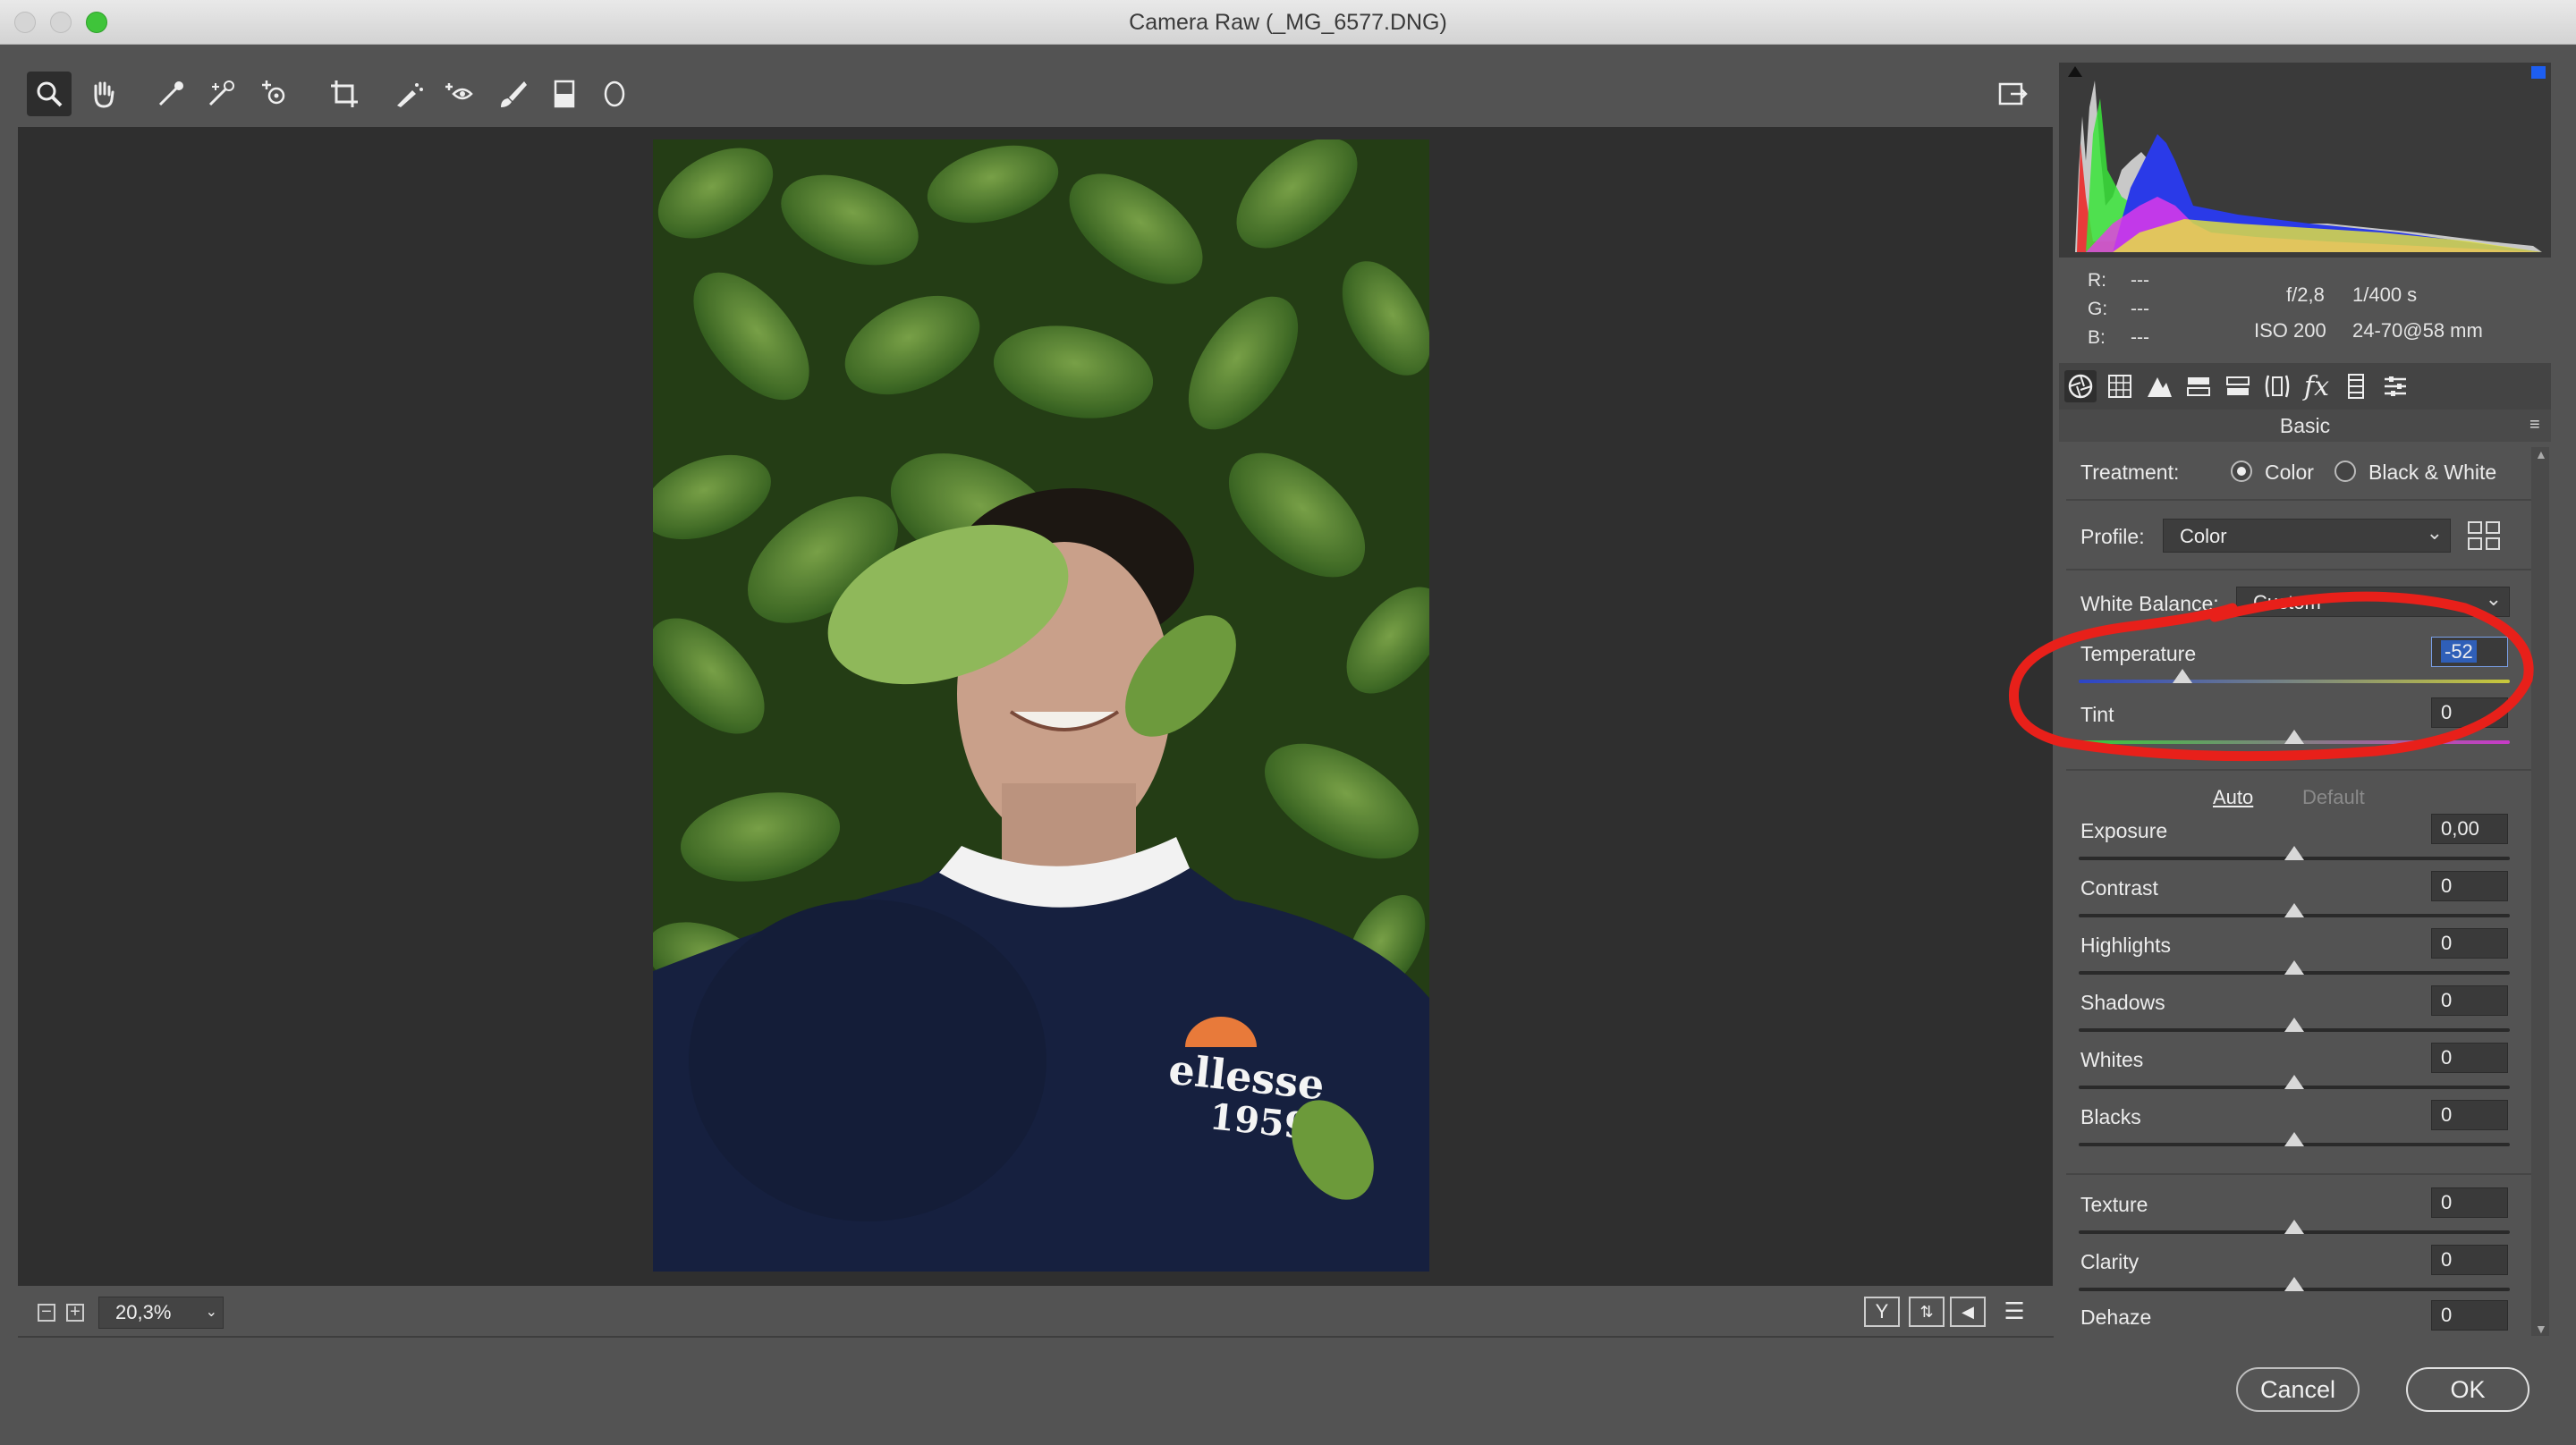 The image size is (2576, 1445). What do you see at coordinates (2469, 943) in the screenshot?
I see `slider-value-highlights: 0` at bounding box center [2469, 943].